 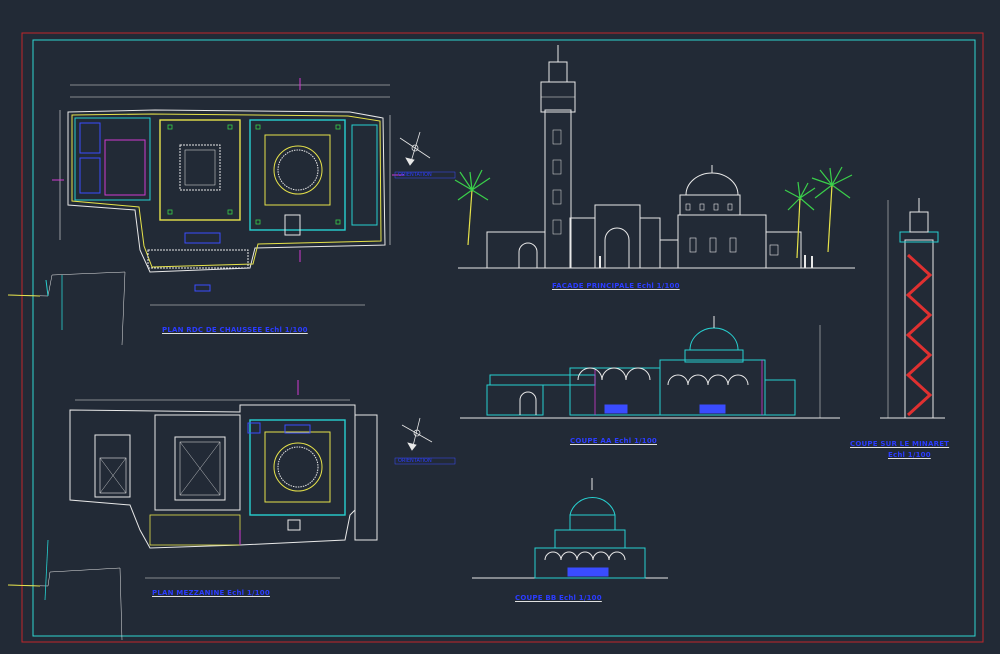 What do you see at coordinates (650, 367) in the screenshot?
I see `coupe-aa` at bounding box center [650, 367].